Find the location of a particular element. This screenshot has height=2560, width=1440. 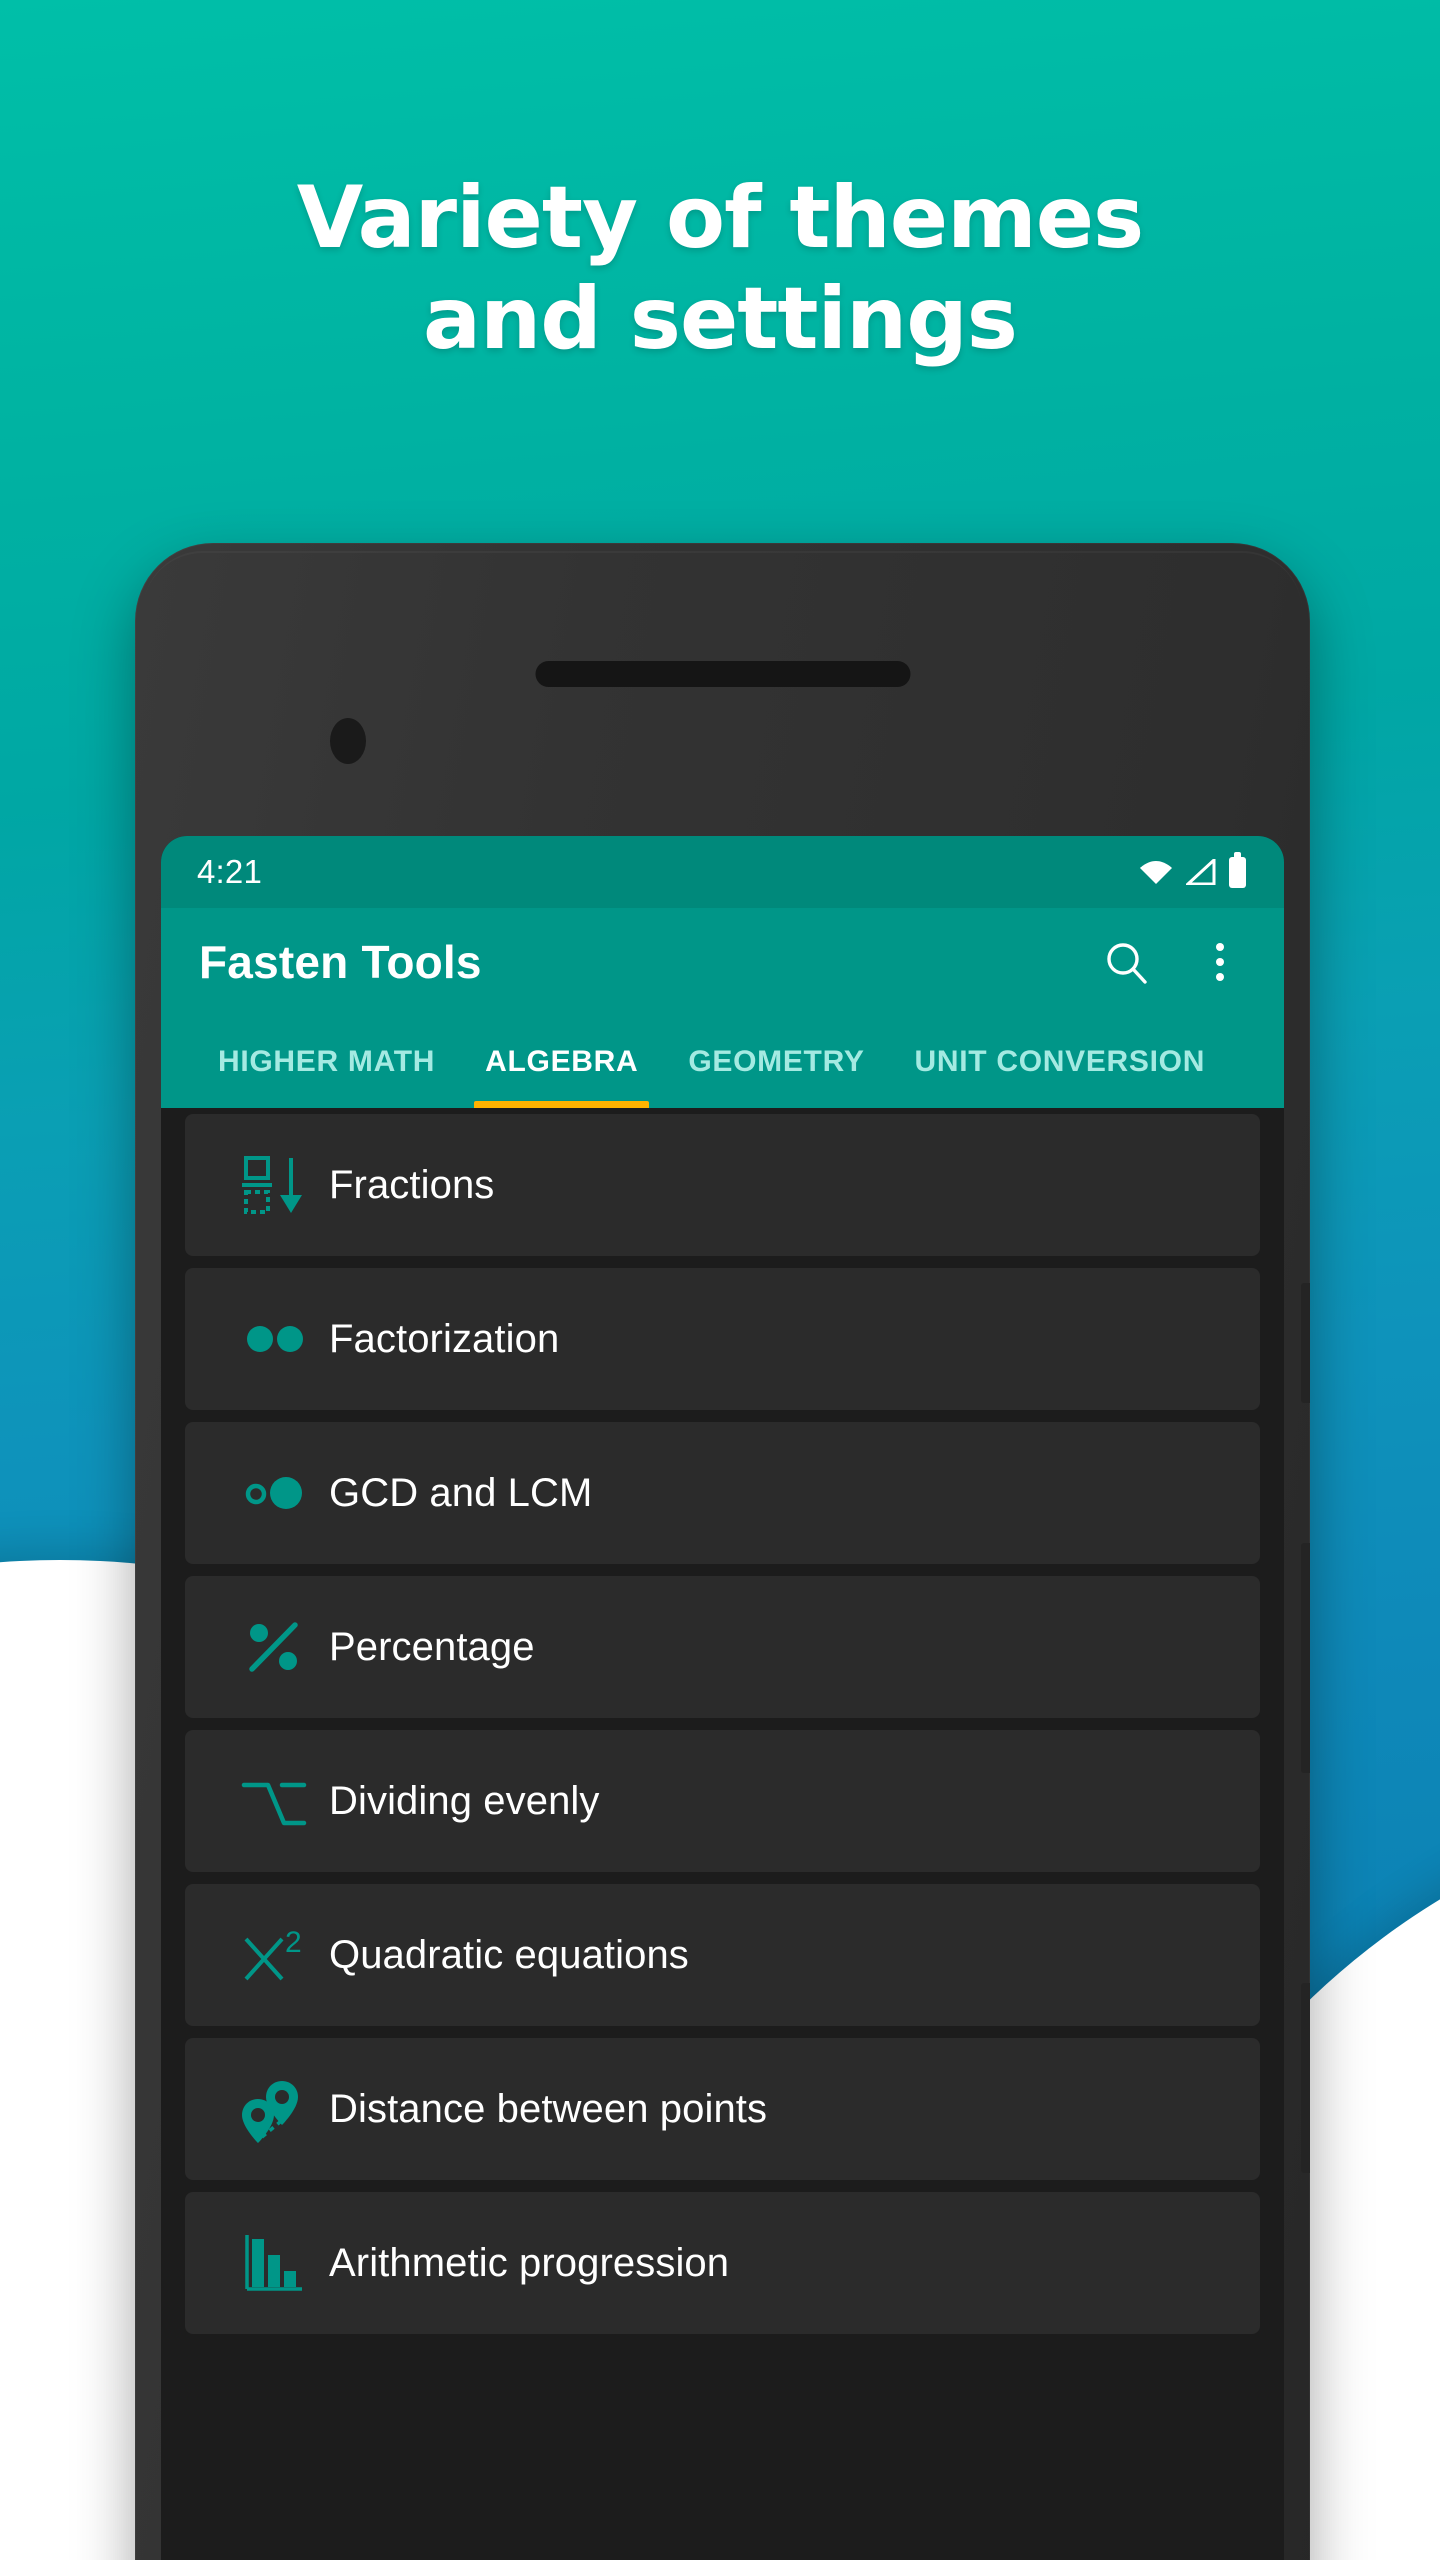

wifi-icon is located at coordinates (1156, 872).